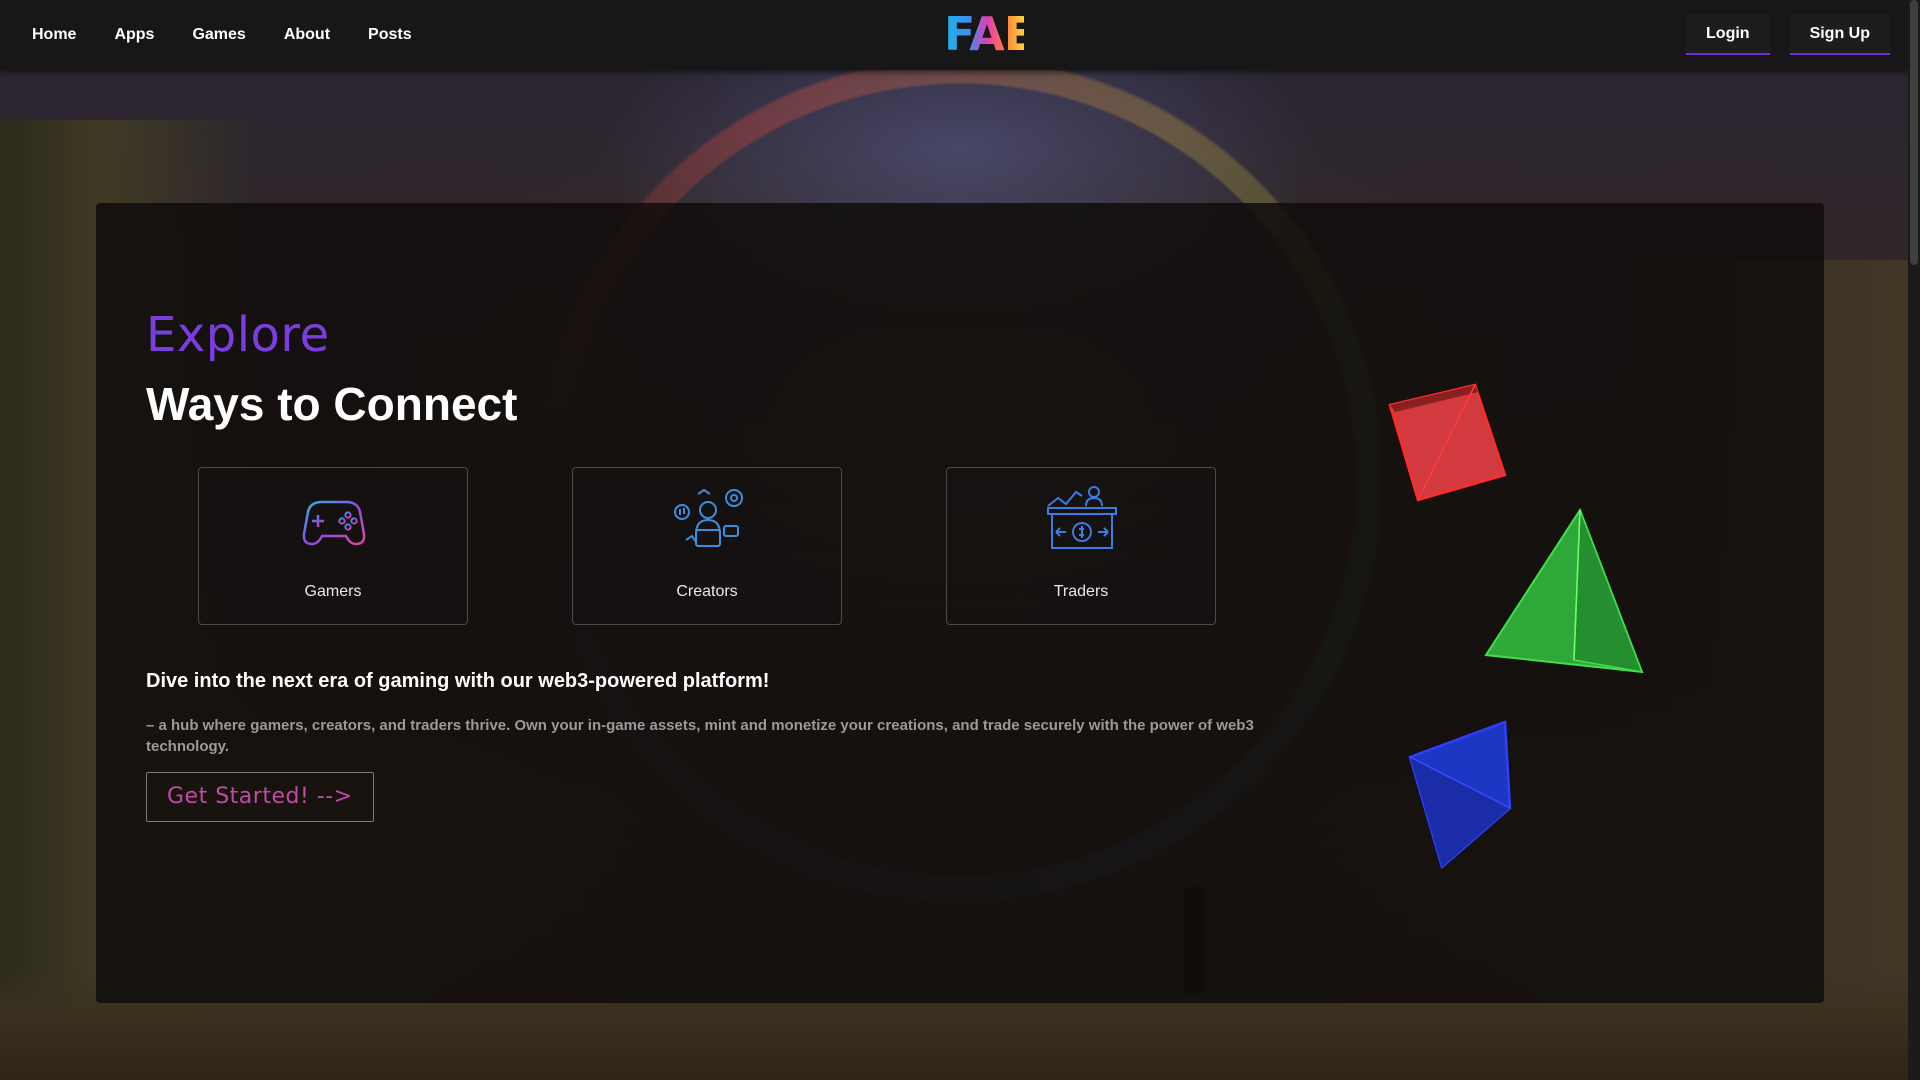  I want to click on fae-logo: FAE, so click(989, 34).